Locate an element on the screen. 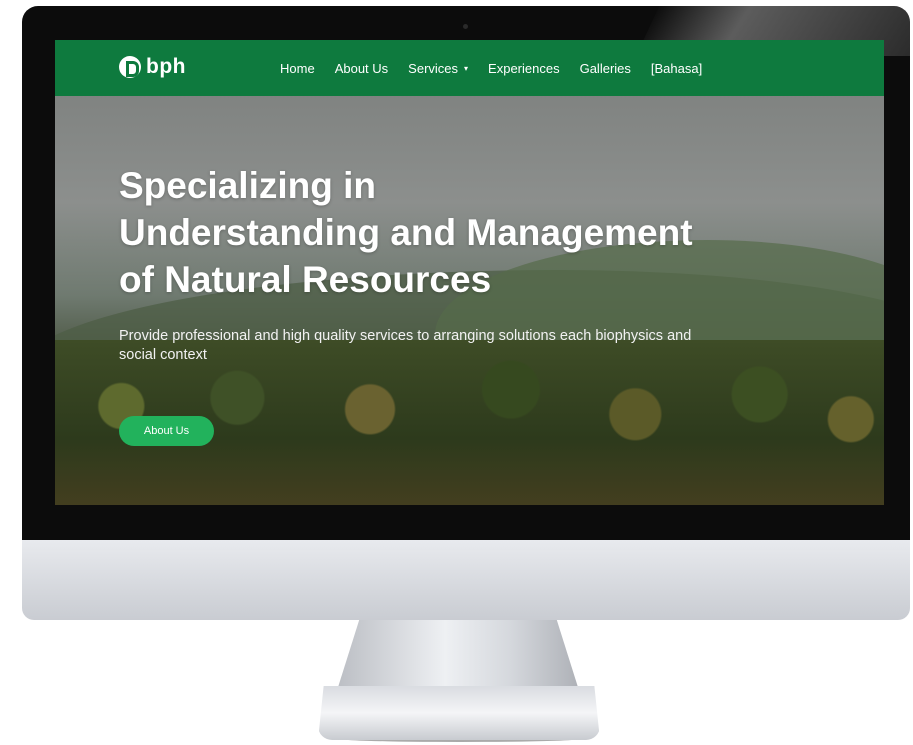 Image resolution: width=913 pixels, height=745 pixels. nav-item-about-us: About Us is located at coordinates (361, 68).